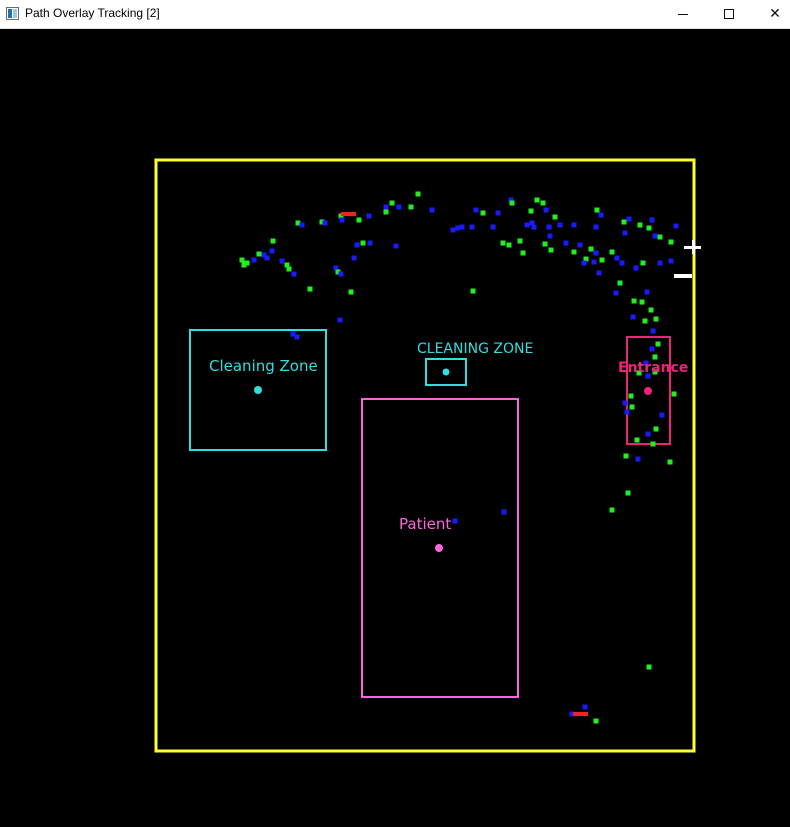 The height and width of the screenshot is (827, 790). What do you see at coordinates (258, 390) in the screenshot?
I see `cleaning-zone-left-center` at bounding box center [258, 390].